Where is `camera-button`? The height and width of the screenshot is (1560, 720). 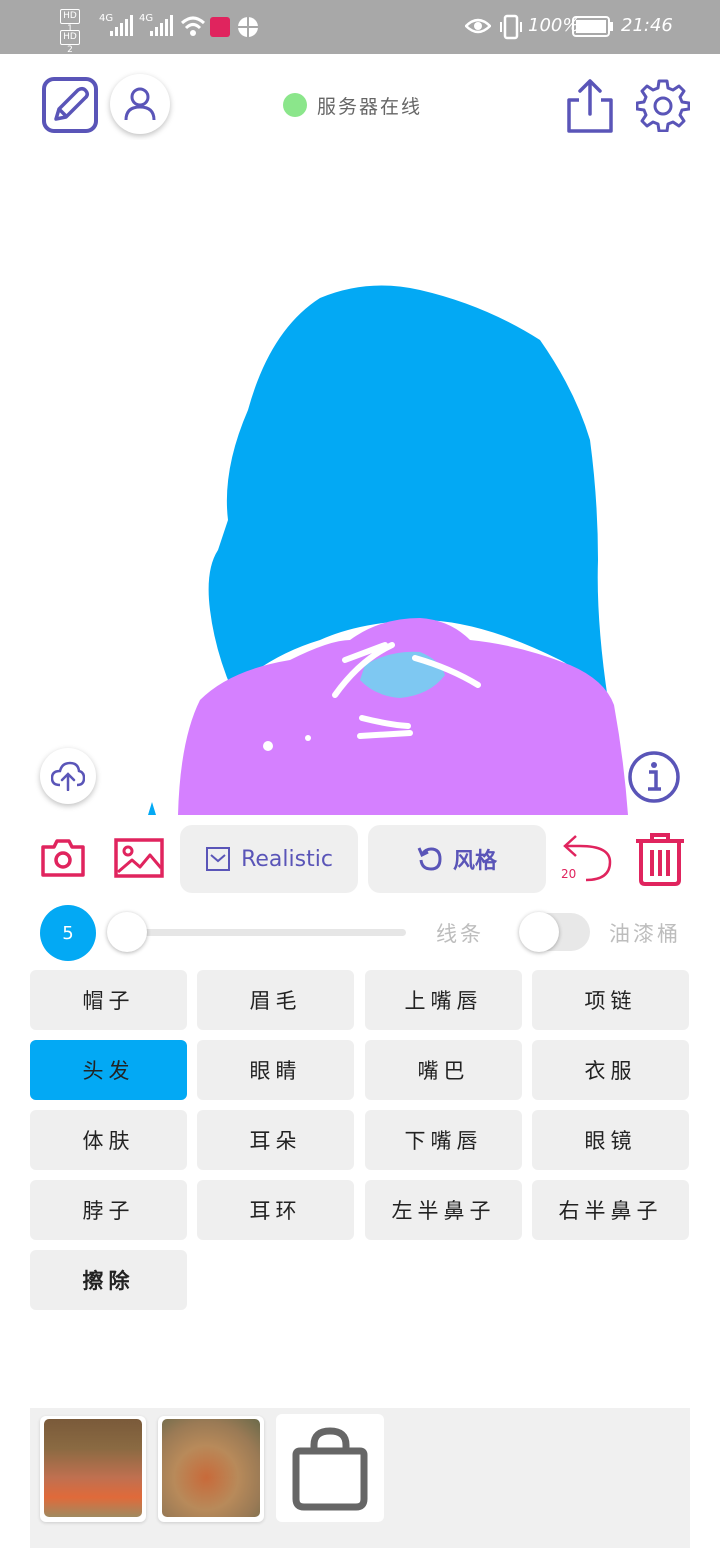
camera-button is located at coordinates (63, 858).